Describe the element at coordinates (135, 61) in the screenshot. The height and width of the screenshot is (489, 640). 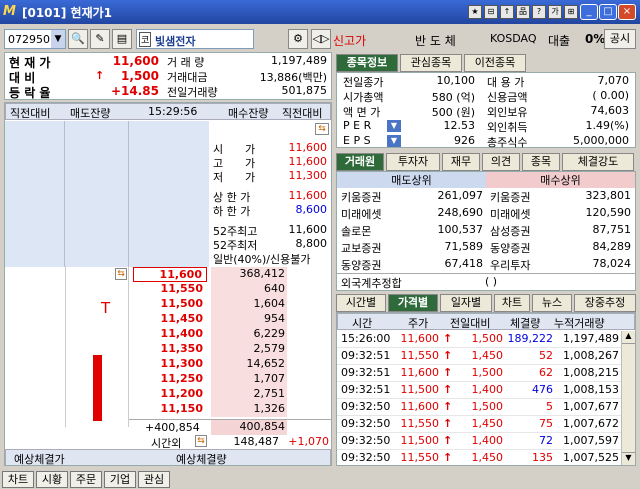
I see `current-price: 11,600` at that location.